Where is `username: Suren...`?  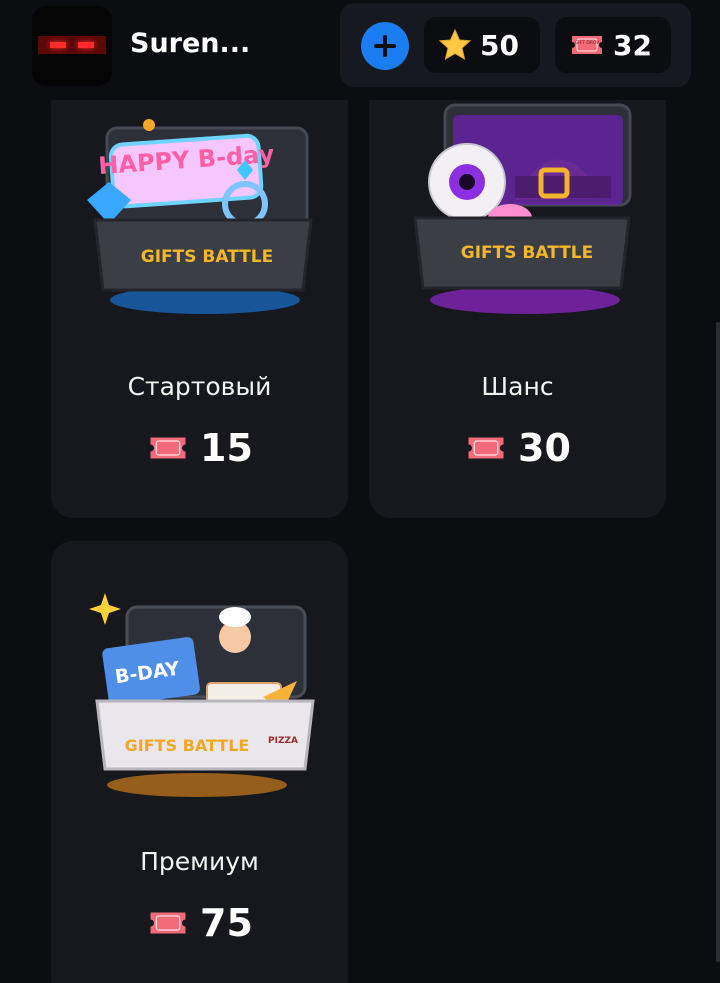 username: Suren... is located at coordinates (190, 43).